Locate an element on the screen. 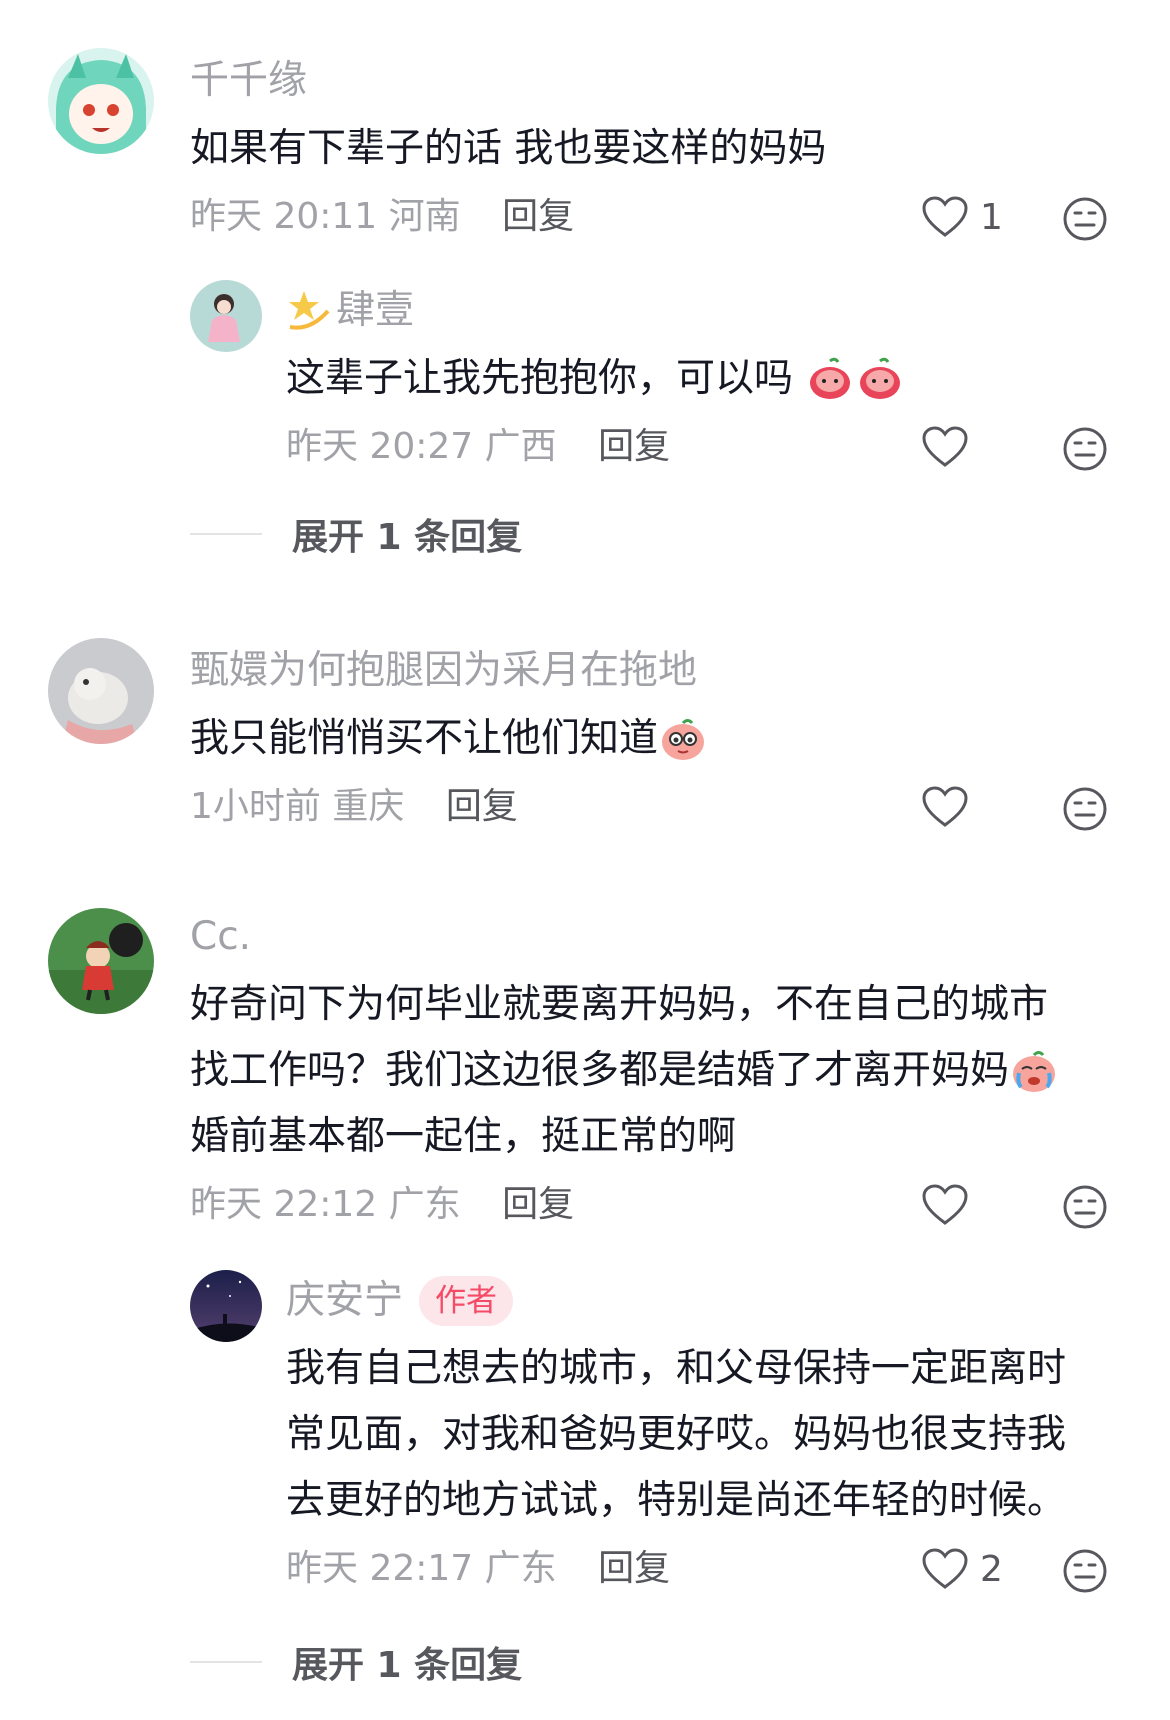 The width and height of the screenshot is (1170, 1720). timestamp: 1小时前 is located at coordinates (255, 806).